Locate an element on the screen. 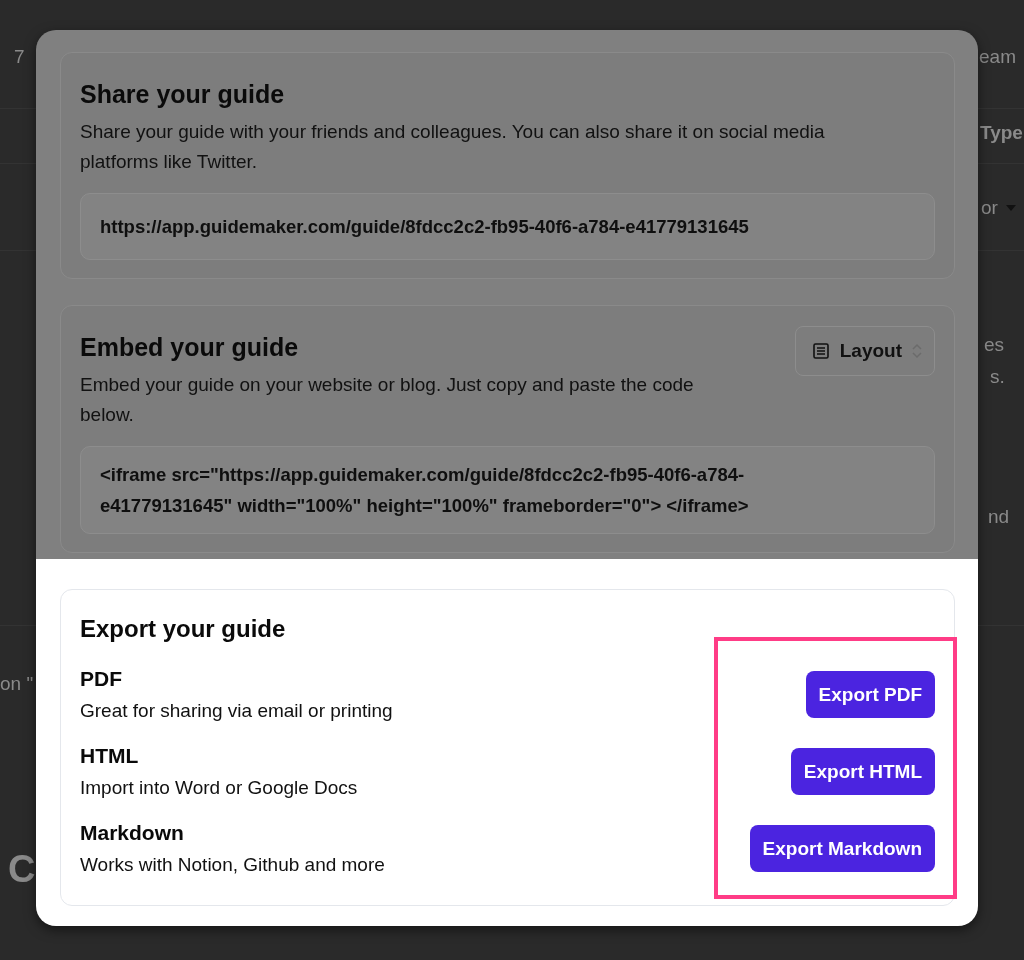 The image size is (1024, 960). section-description: Share your guide with your friends and colleagues. You can also share it on social media platforms like Twitter. is located at coordinates (453, 147).